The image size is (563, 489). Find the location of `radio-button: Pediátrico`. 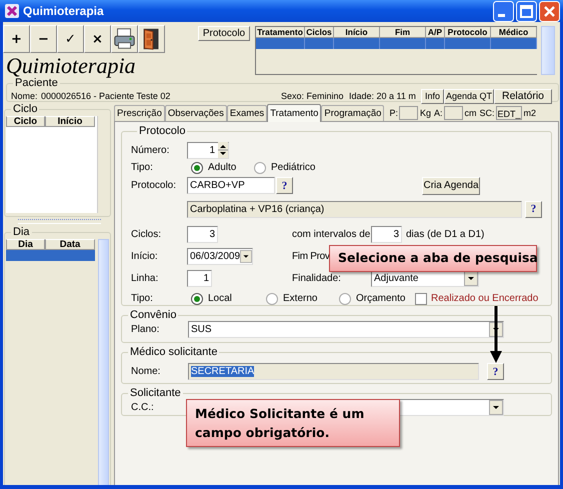

radio-button: Pediátrico is located at coordinates (283, 168).